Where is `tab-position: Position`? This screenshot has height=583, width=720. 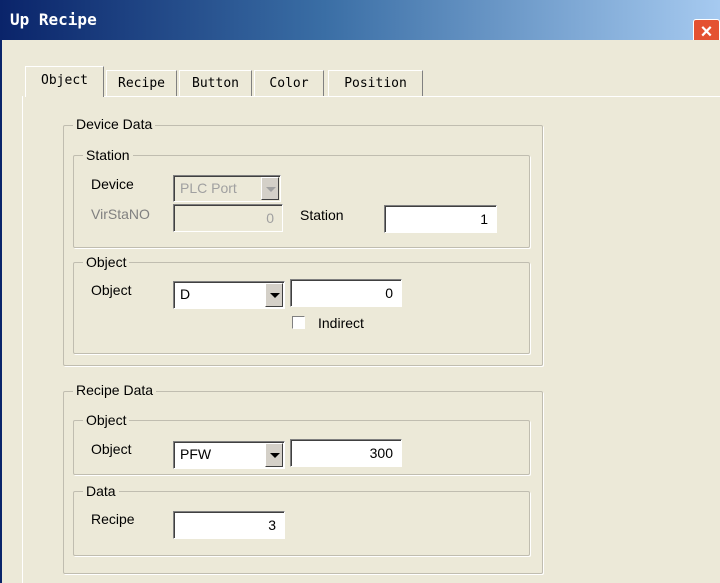
tab-position: Position is located at coordinates (375, 83).